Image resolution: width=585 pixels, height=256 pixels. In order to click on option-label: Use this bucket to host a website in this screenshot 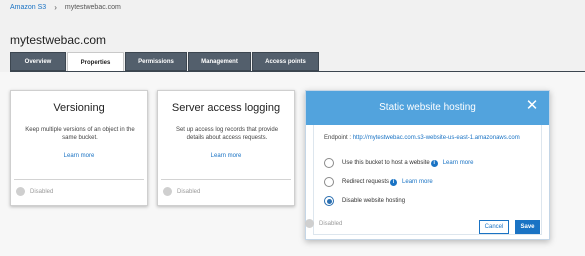, I will do `click(386, 163)`.